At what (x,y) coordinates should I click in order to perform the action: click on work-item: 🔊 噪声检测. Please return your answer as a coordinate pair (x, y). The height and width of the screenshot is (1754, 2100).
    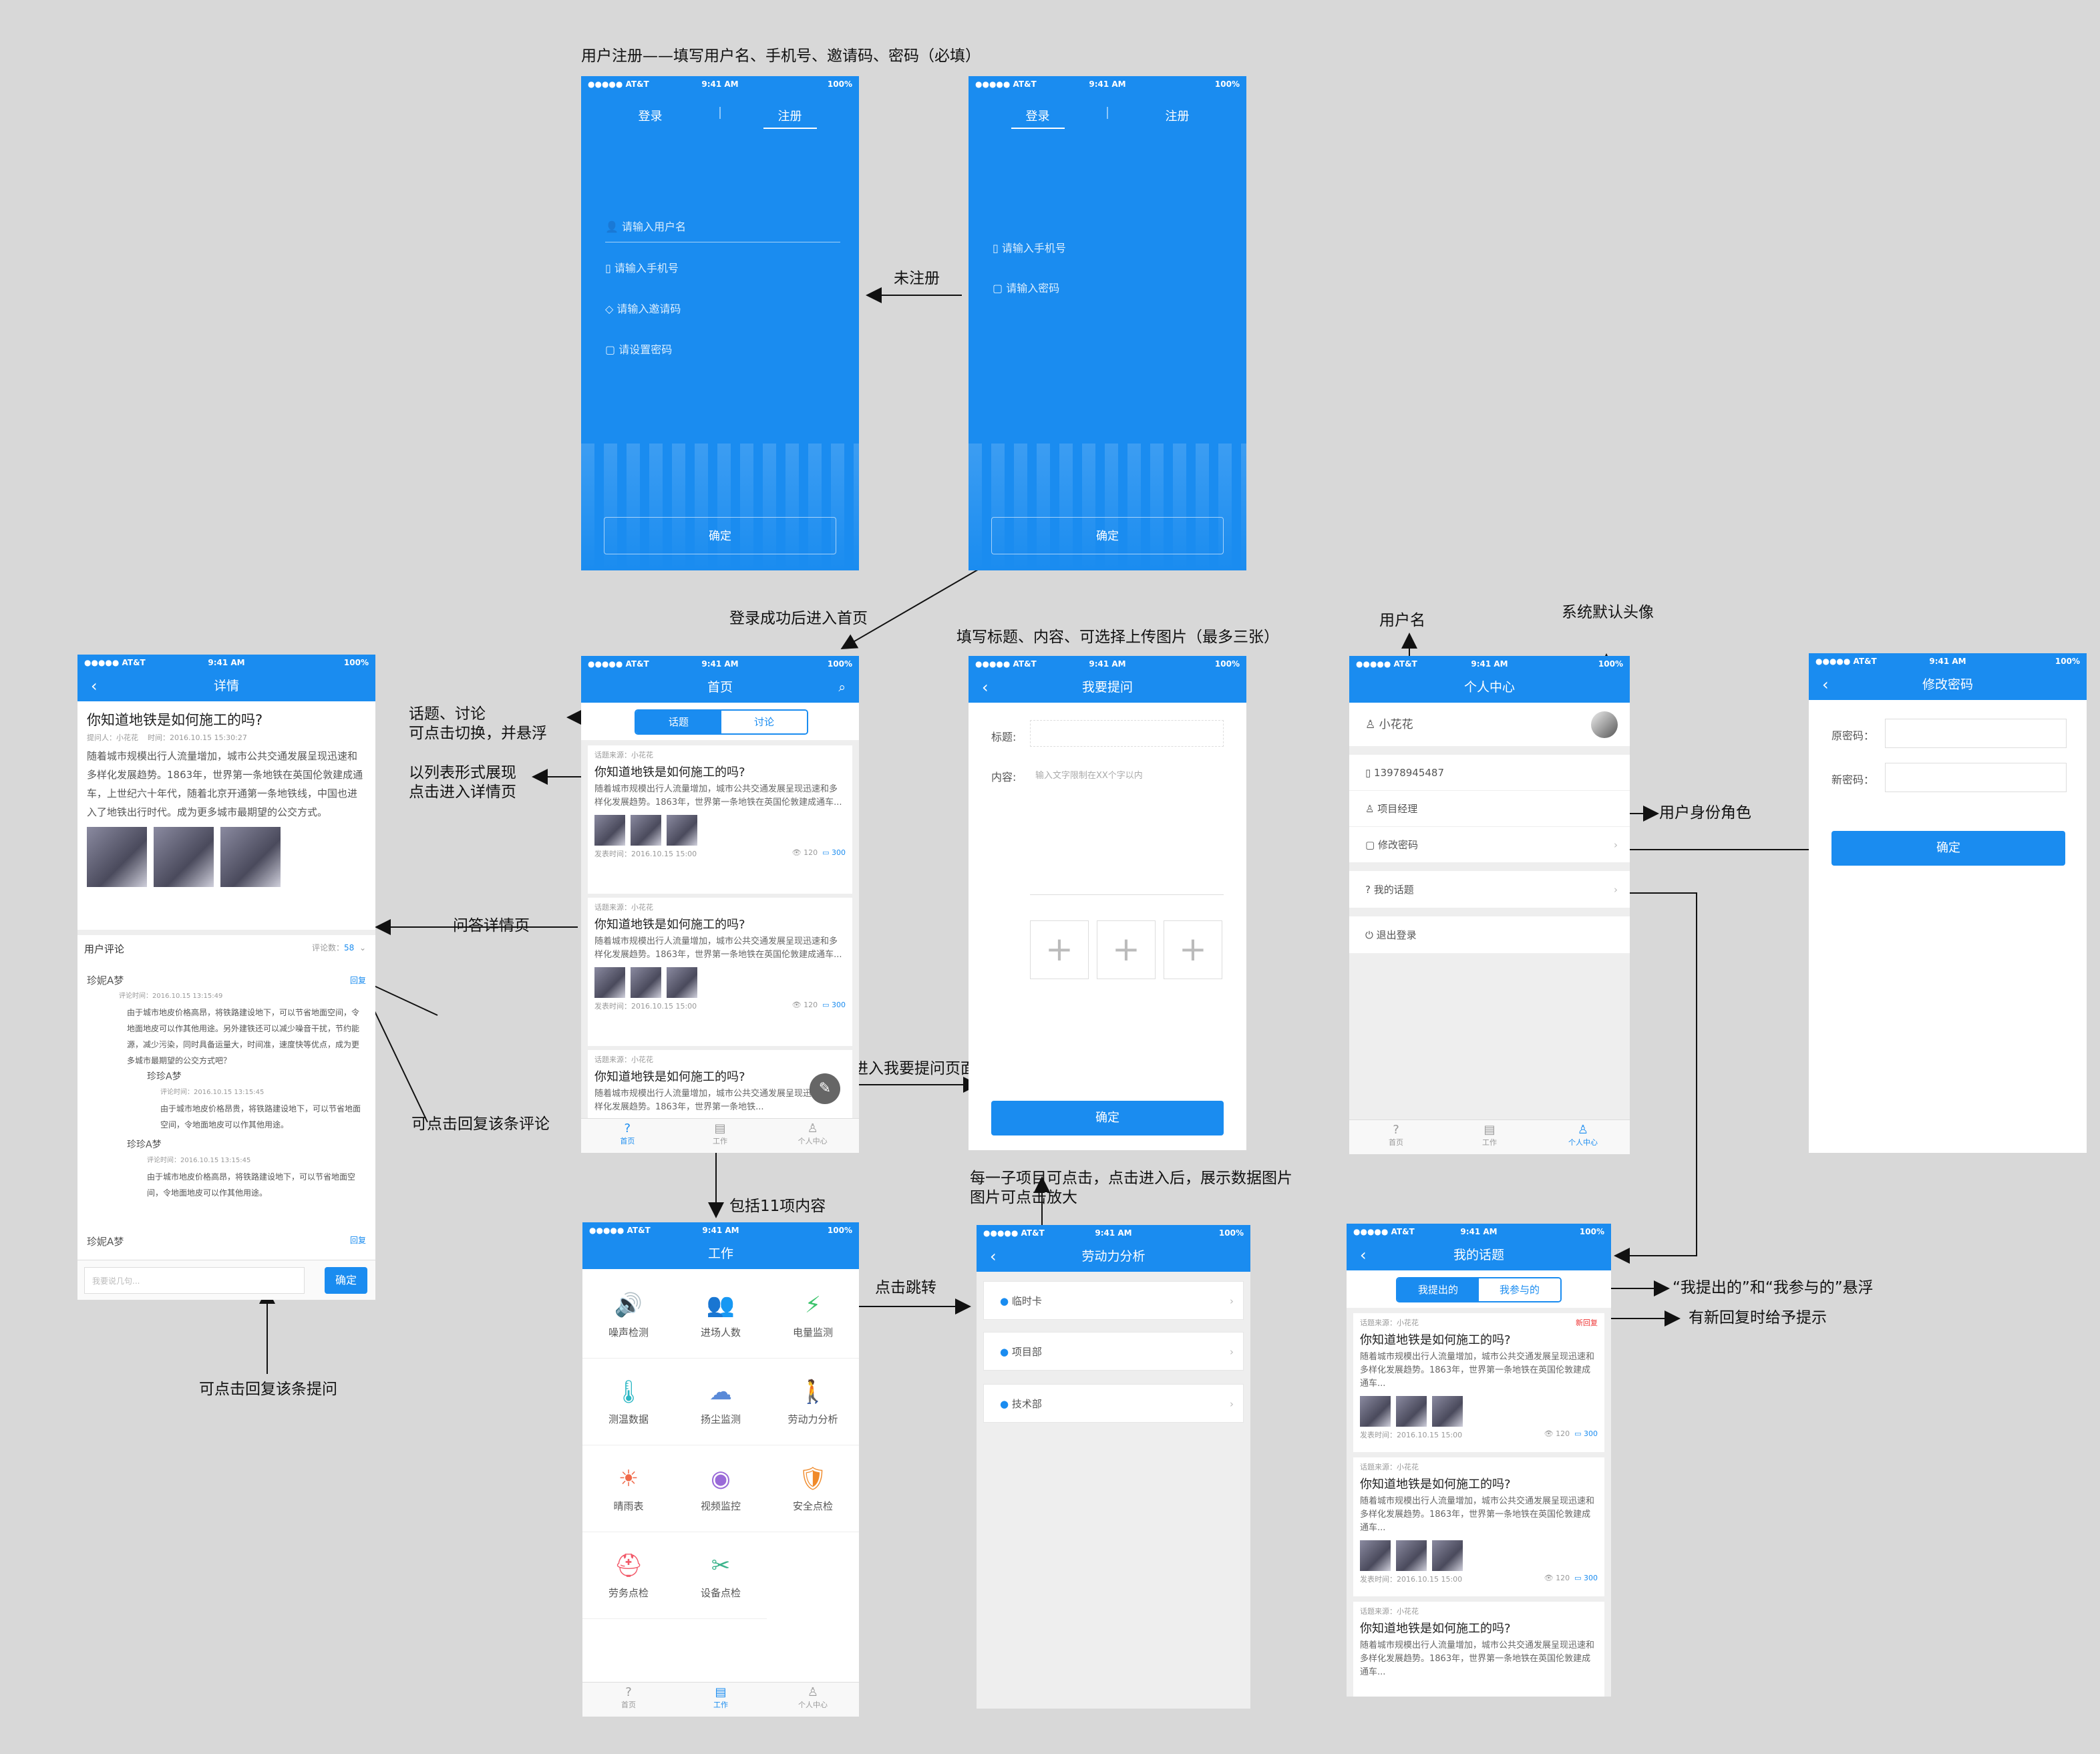
    Looking at the image, I should click on (628, 1315).